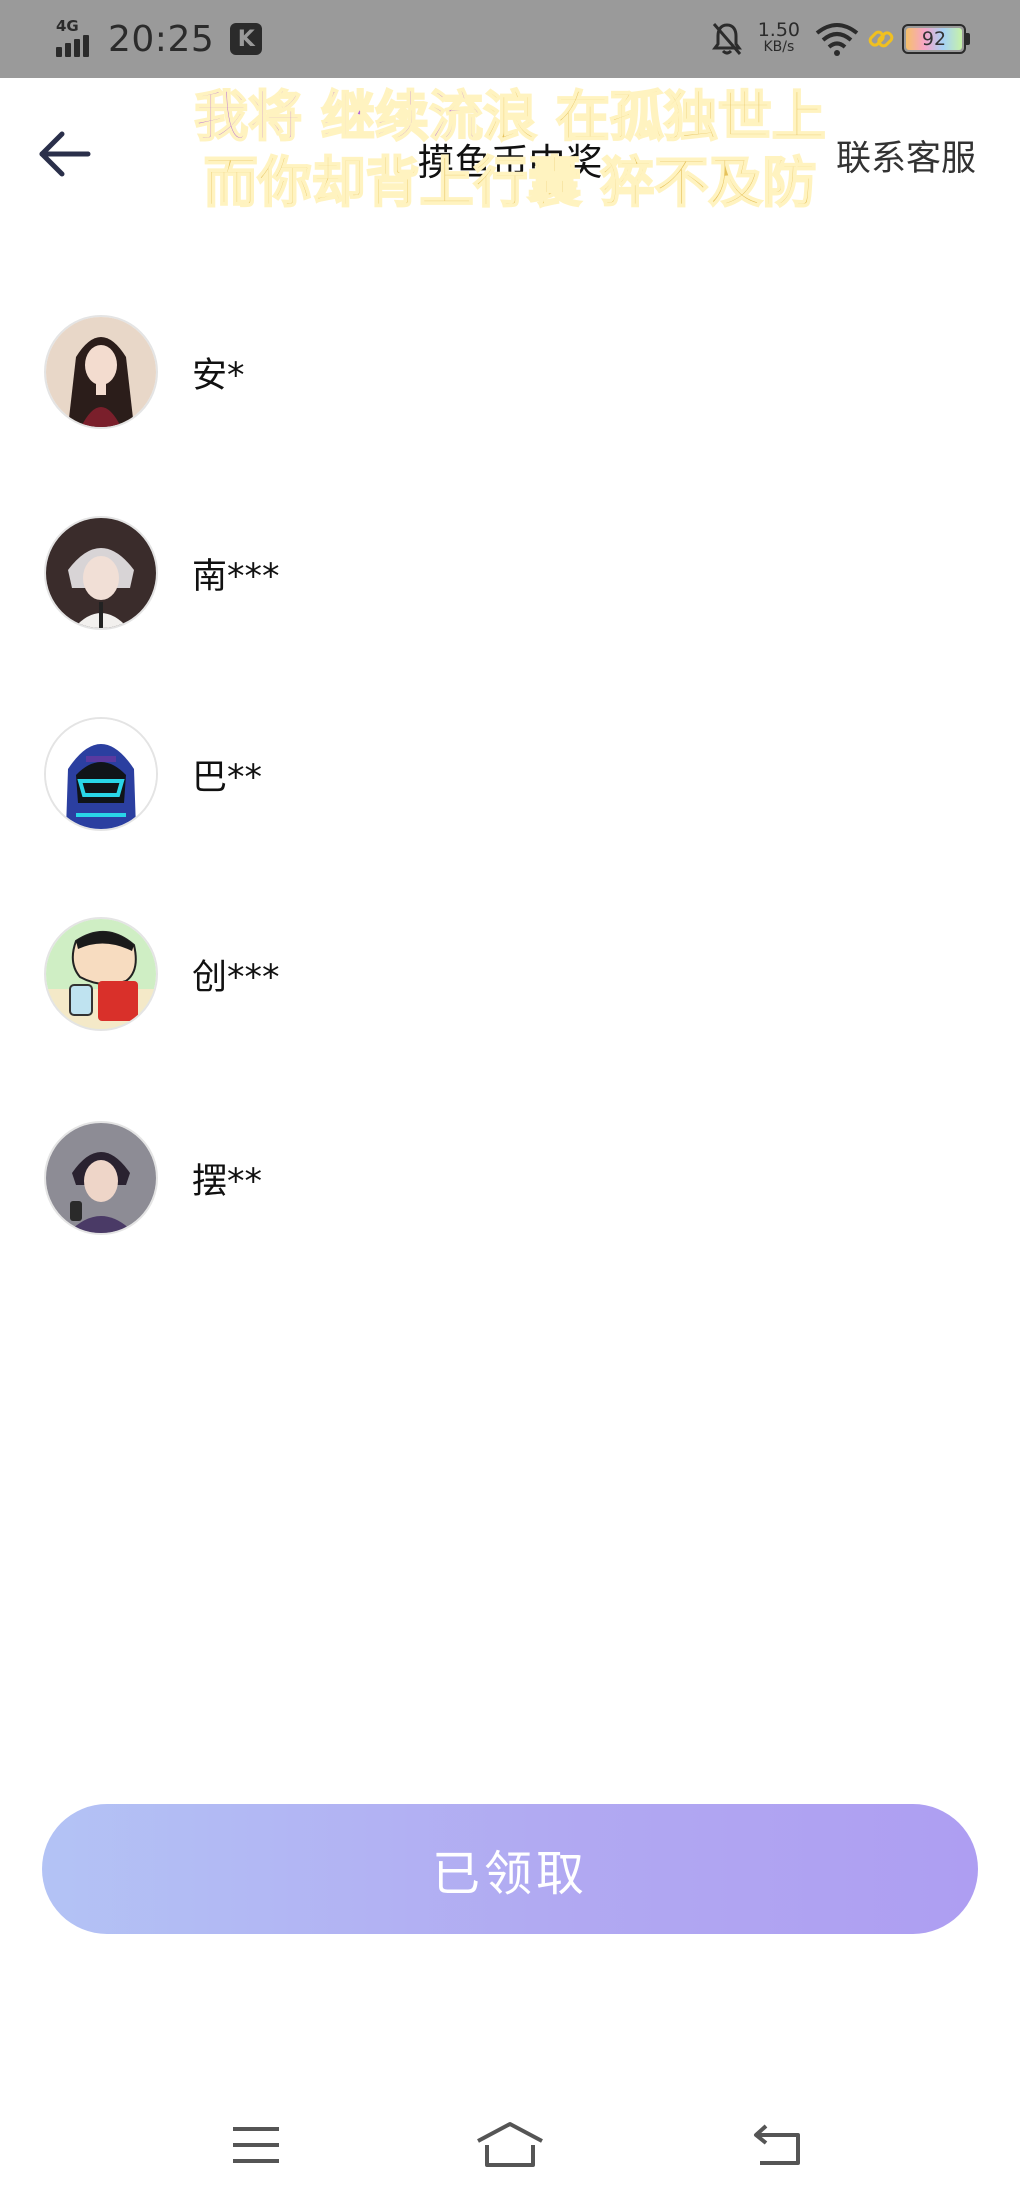 This screenshot has height=2210, width=1020. I want to click on avatar-silver-hair-boy, so click(101, 573).